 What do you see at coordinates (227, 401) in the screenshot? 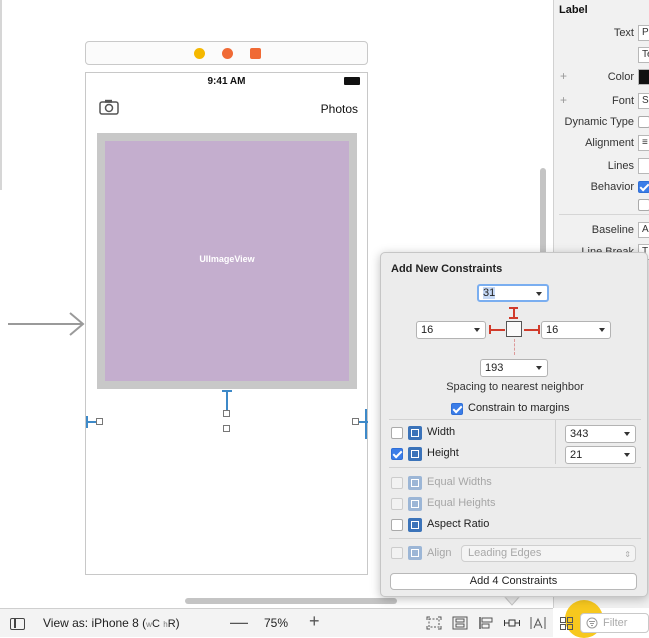
I see `top-constraint-line` at bounding box center [227, 401].